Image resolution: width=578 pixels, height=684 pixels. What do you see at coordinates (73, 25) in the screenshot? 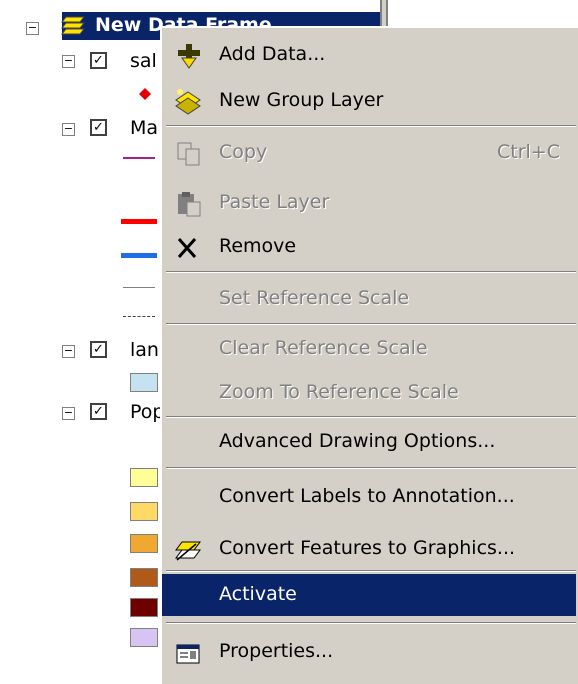
I see `data-frame-icon` at bounding box center [73, 25].